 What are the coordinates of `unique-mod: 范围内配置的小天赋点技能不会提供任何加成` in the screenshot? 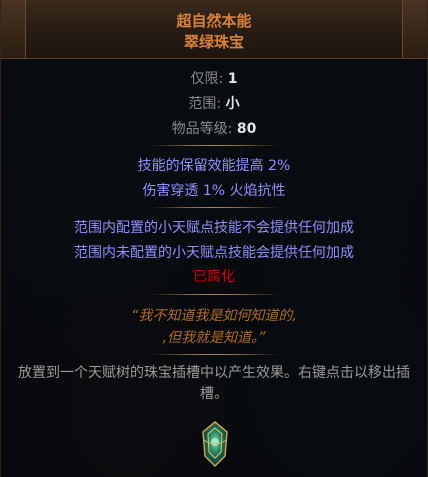 It's located at (214, 228).